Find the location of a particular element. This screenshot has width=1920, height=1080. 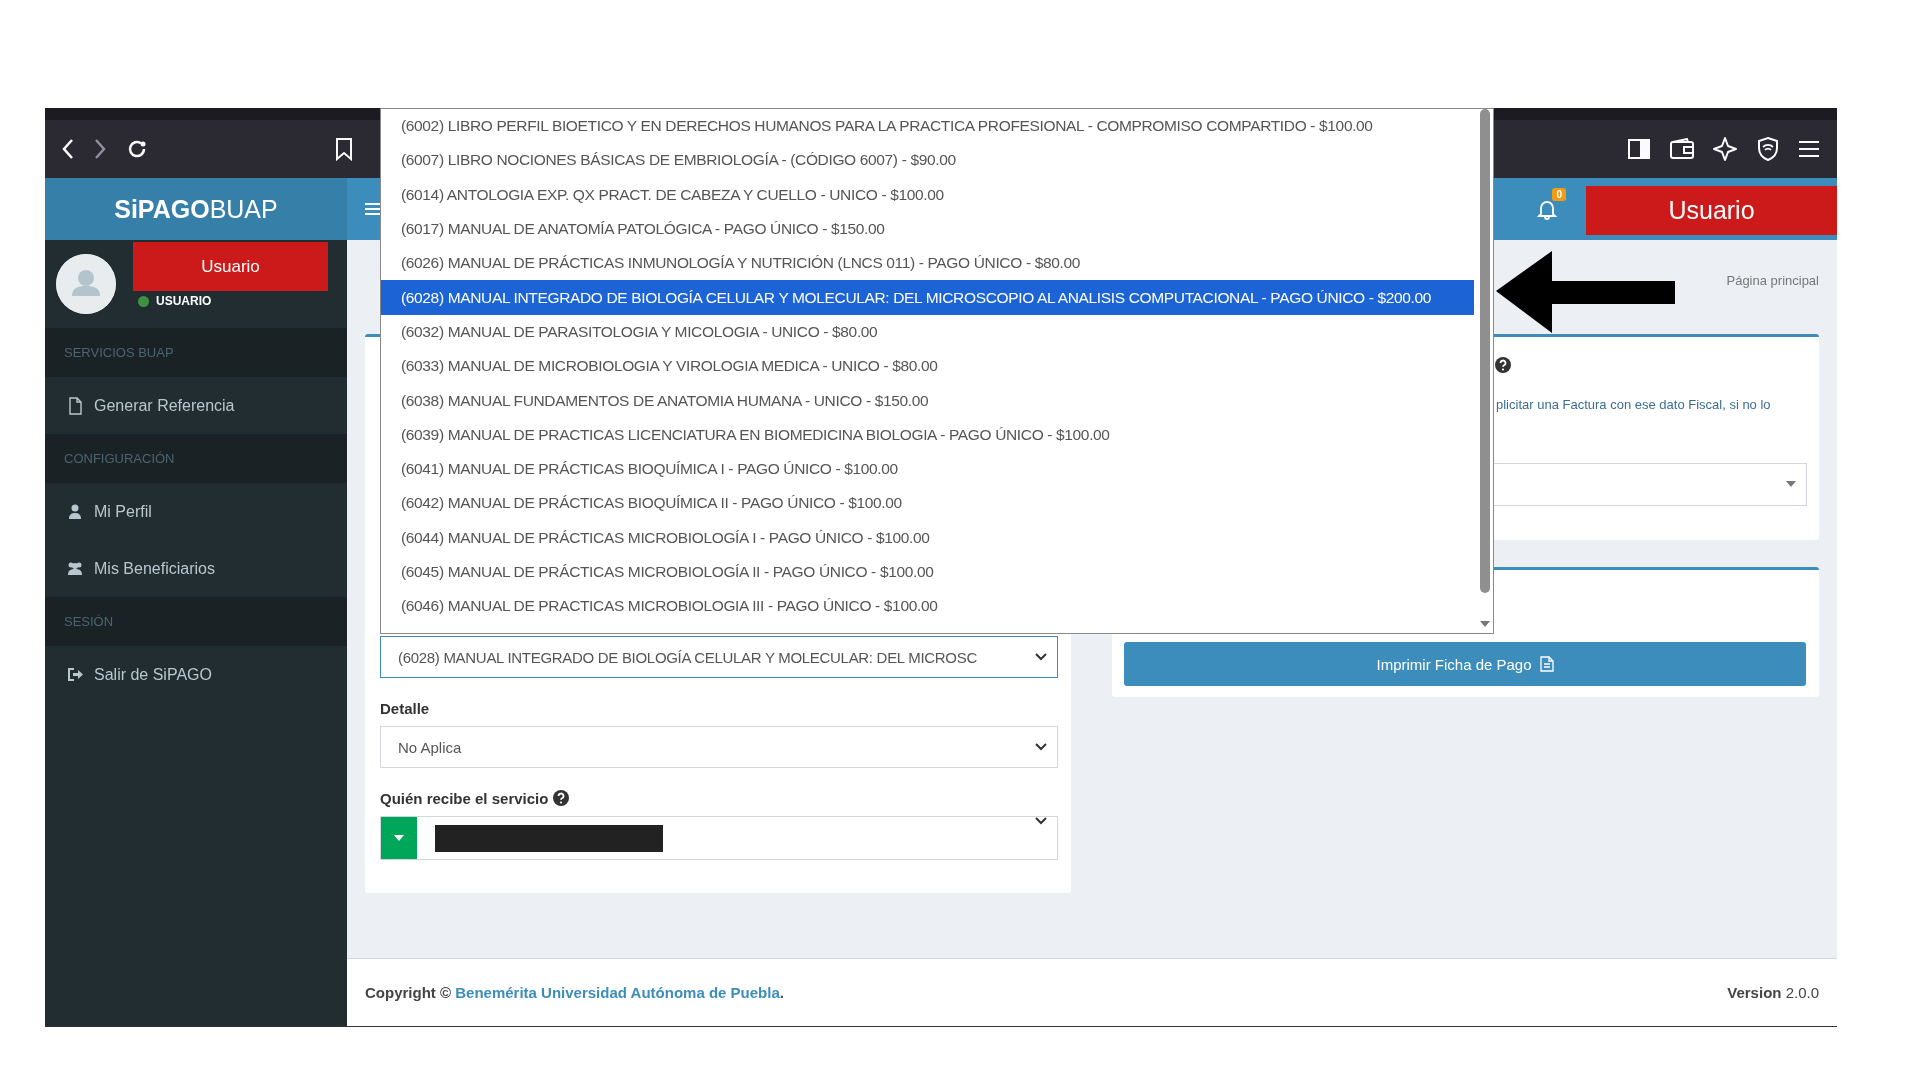

dropdown-option: (6042) MANUAL DE PRÁCTICAS BIOQUÍMICA II - PAGO ÚNICO - $100.00 is located at coordinates (927, 503).